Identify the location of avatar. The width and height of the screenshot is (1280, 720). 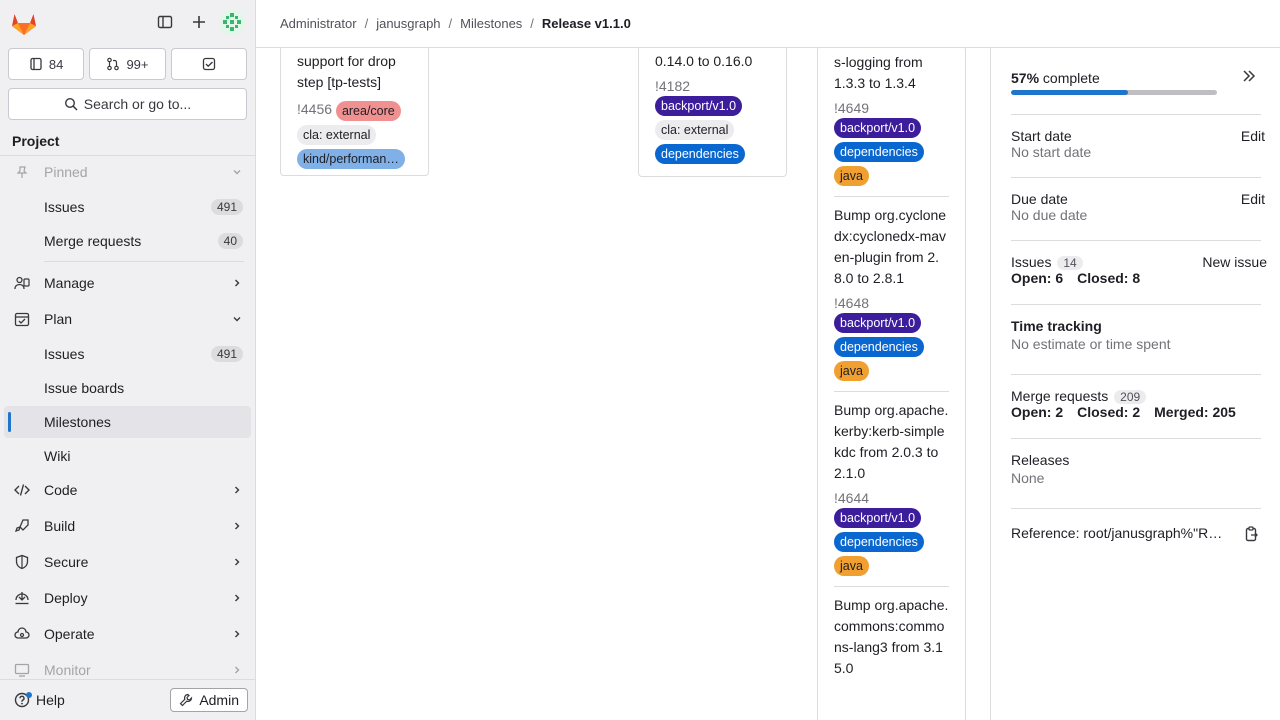
(232, 22).